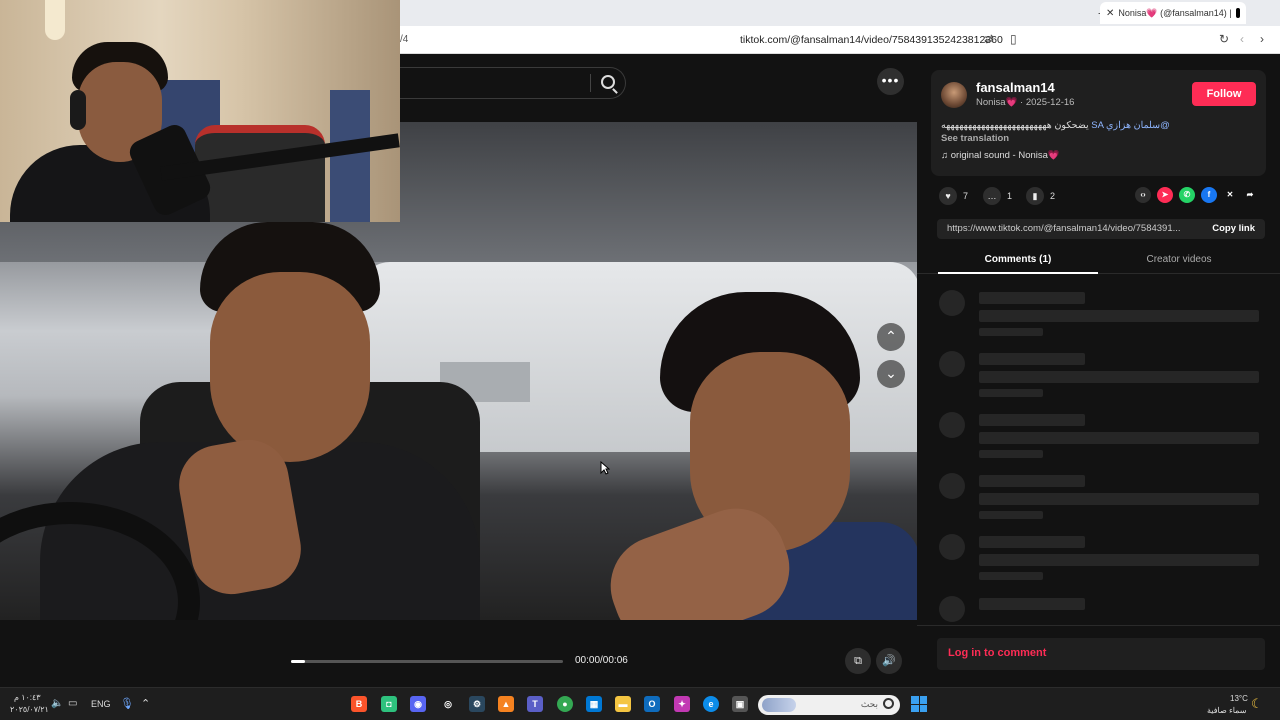  What do you see at coordinates (427, 661) in the screenshot?
I see `progress-bar` at bounding box center [427, 661].